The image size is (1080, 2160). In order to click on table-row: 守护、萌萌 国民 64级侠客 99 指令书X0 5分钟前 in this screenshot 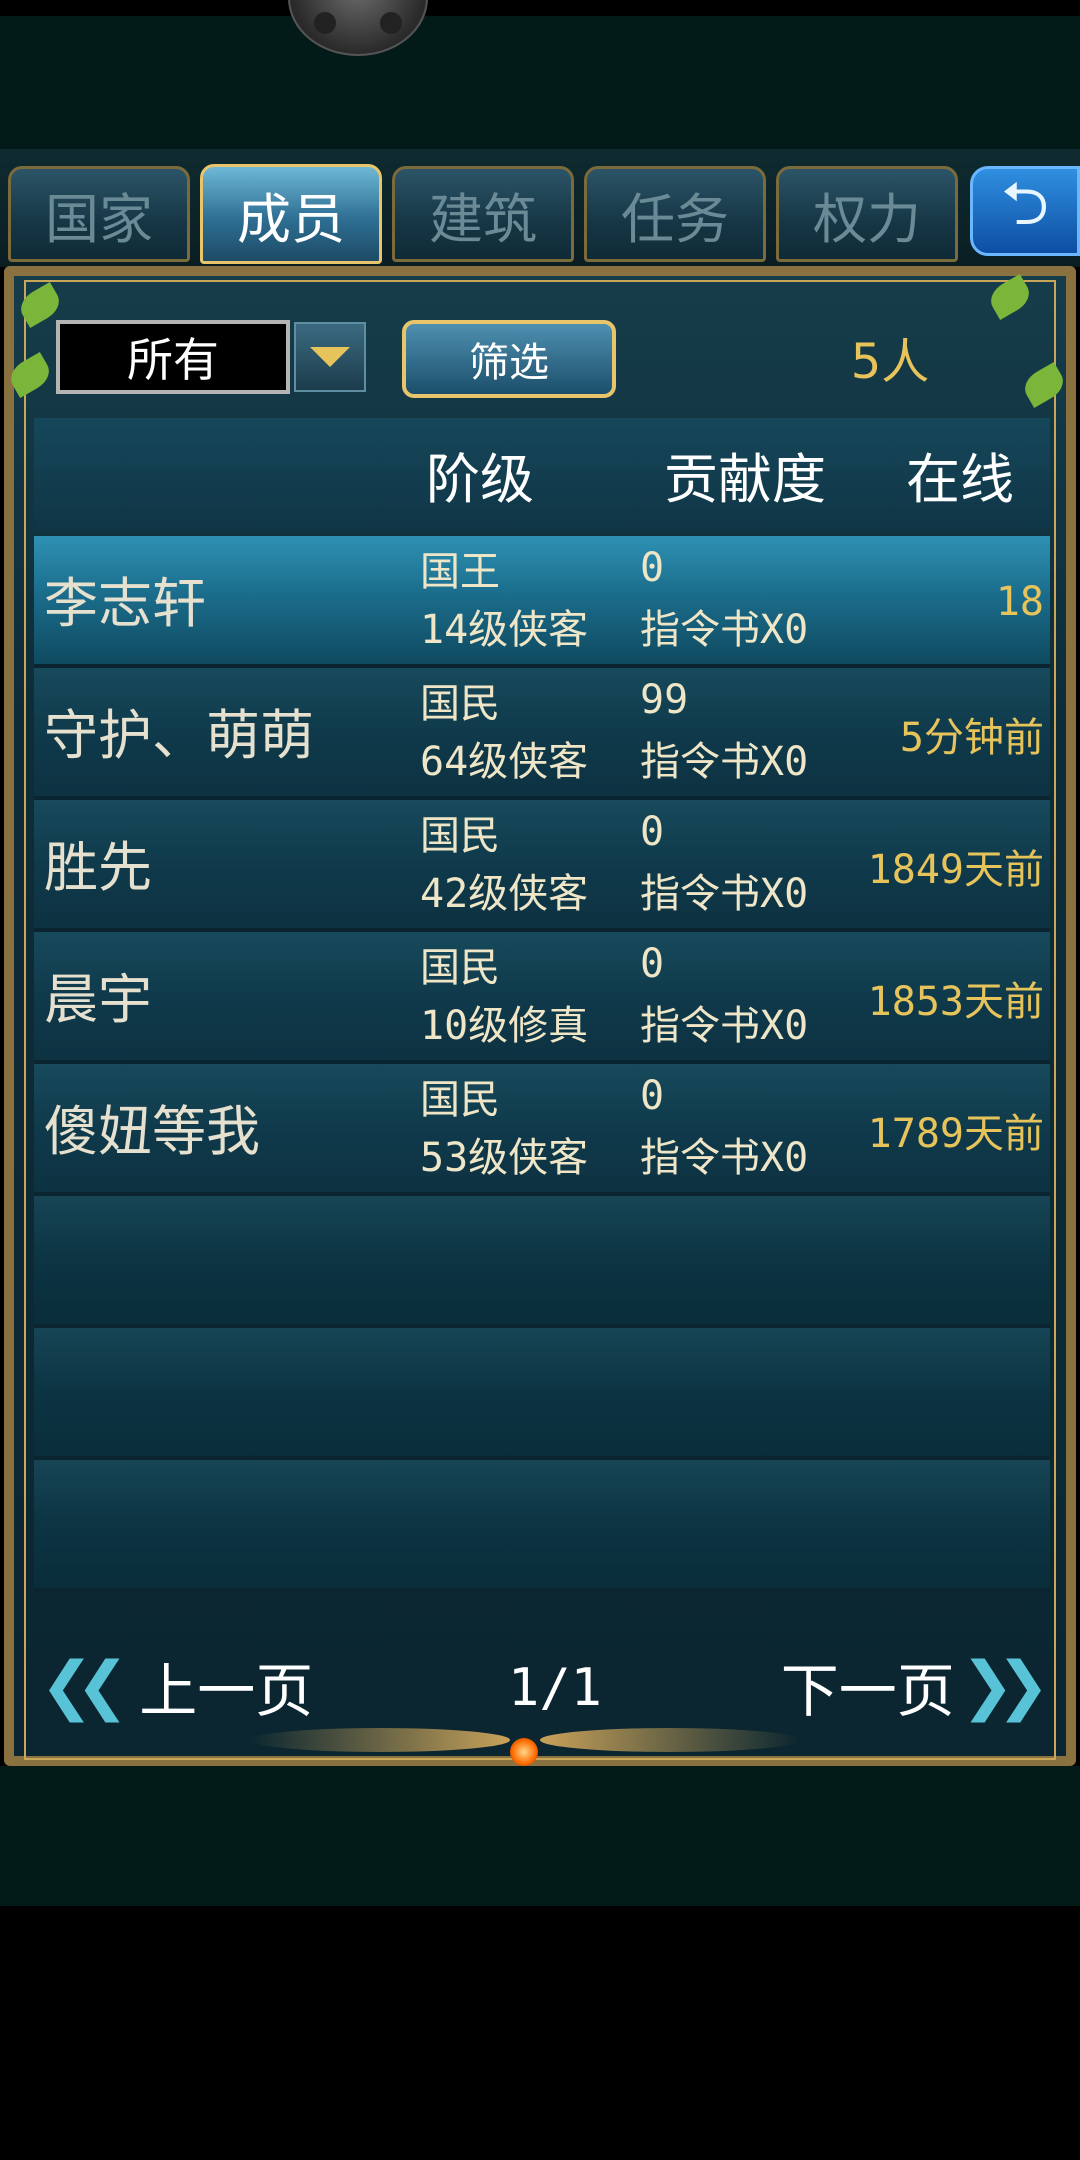, I will do `click(542, 734)`.